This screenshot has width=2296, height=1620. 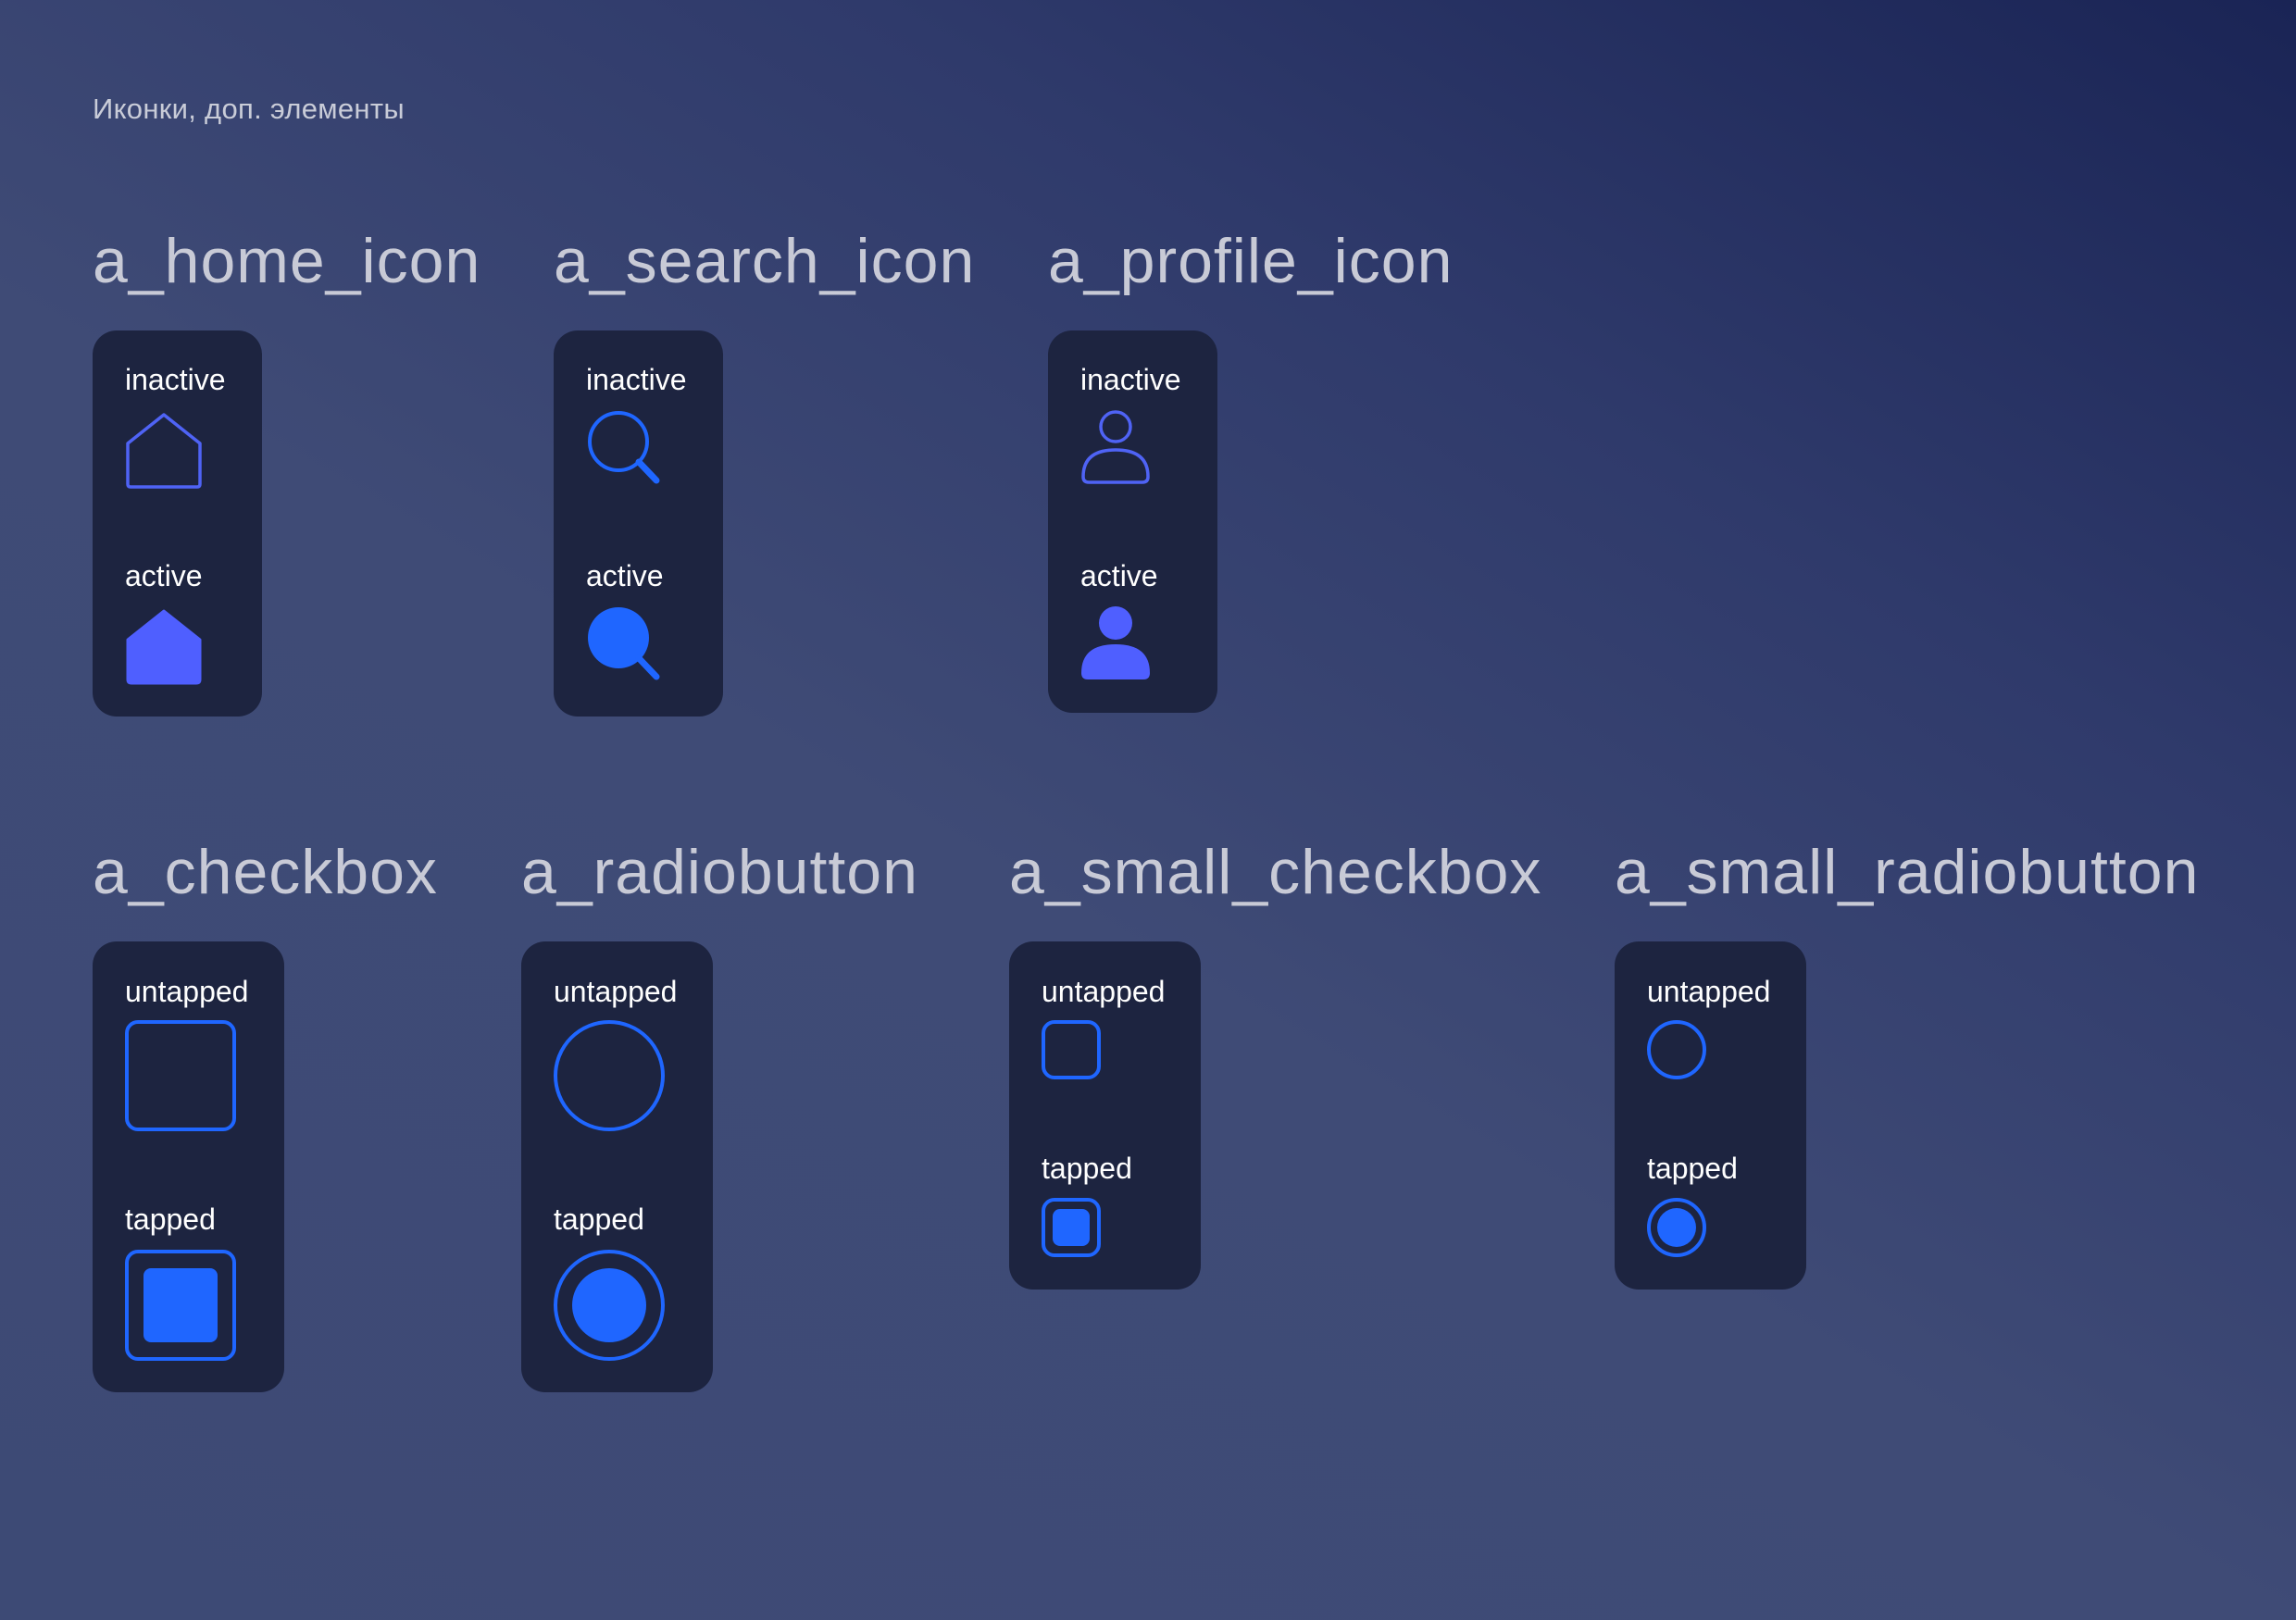 I want to click on checkbox-untapped-label: untapped, so click(x=187, y=991).